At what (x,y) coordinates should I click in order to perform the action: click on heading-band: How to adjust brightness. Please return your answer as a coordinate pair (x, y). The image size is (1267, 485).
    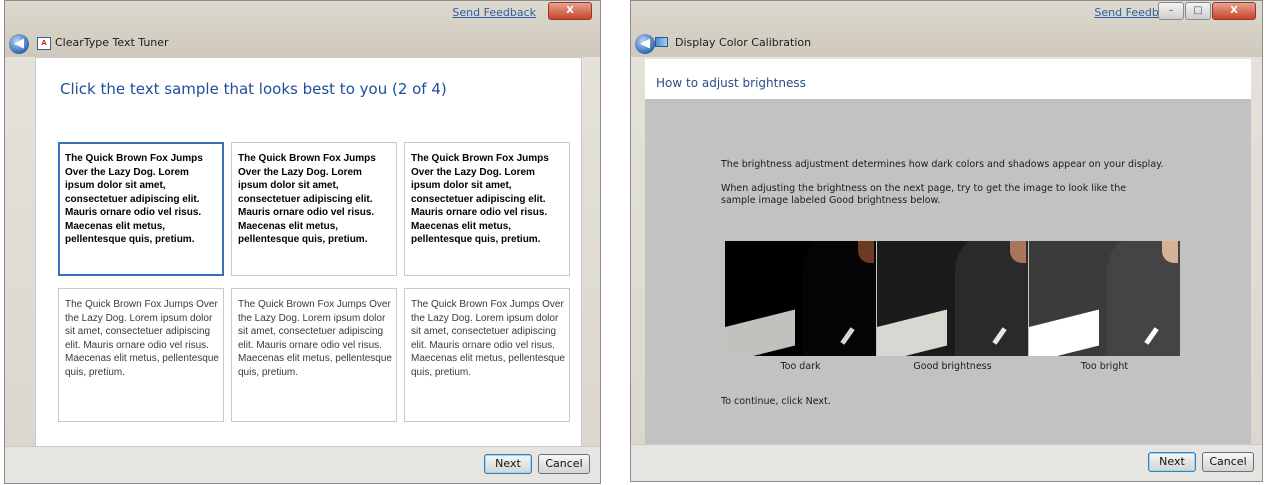
    Looking at the image, I should click on (948, 79).